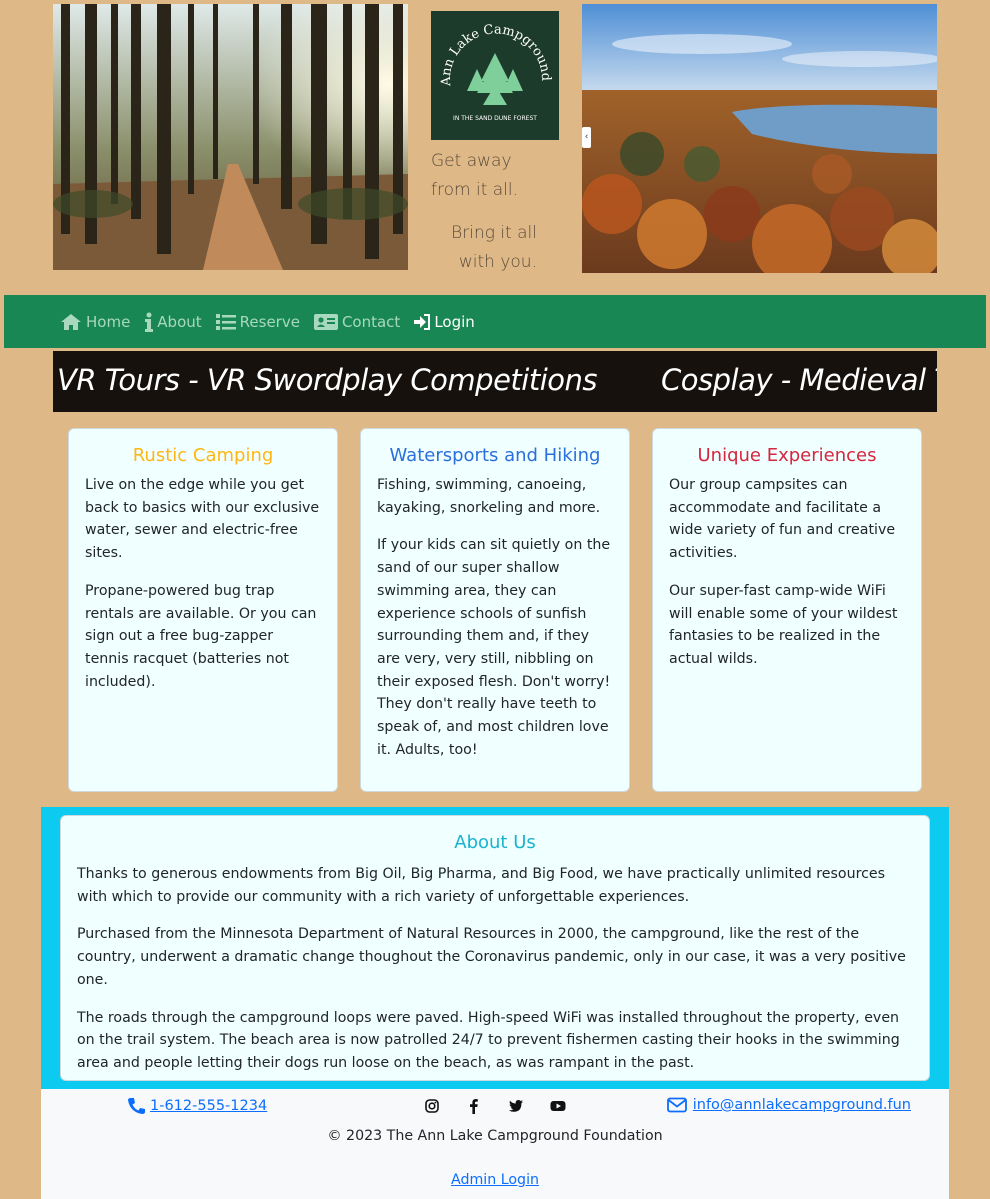 The width and height of the screenshot is (990, 1199). Describe the element at coordinates (325, 321) in the screenshot. I see `id-card-icon` at that location.